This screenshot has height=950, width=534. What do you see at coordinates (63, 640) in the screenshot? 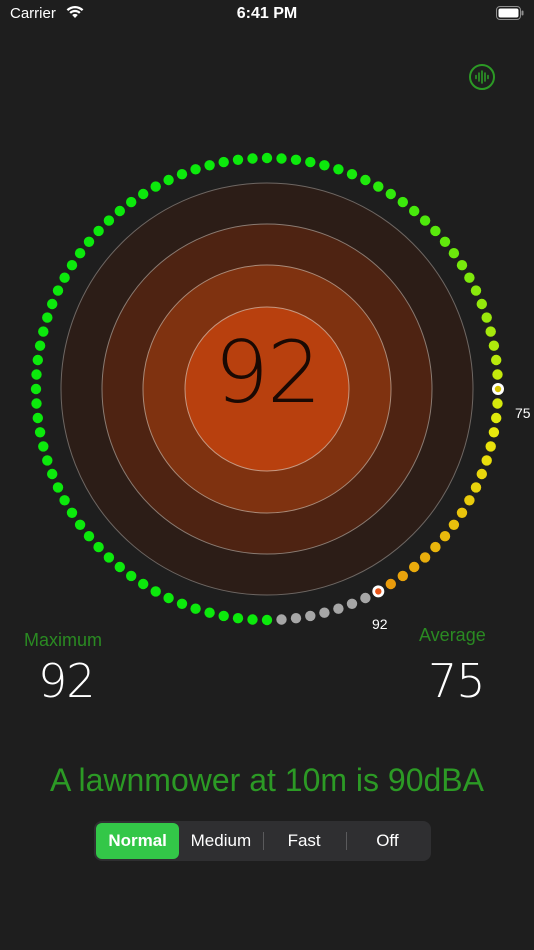
I see `maximum-label: Maximum` at bounding box center [63, 640].